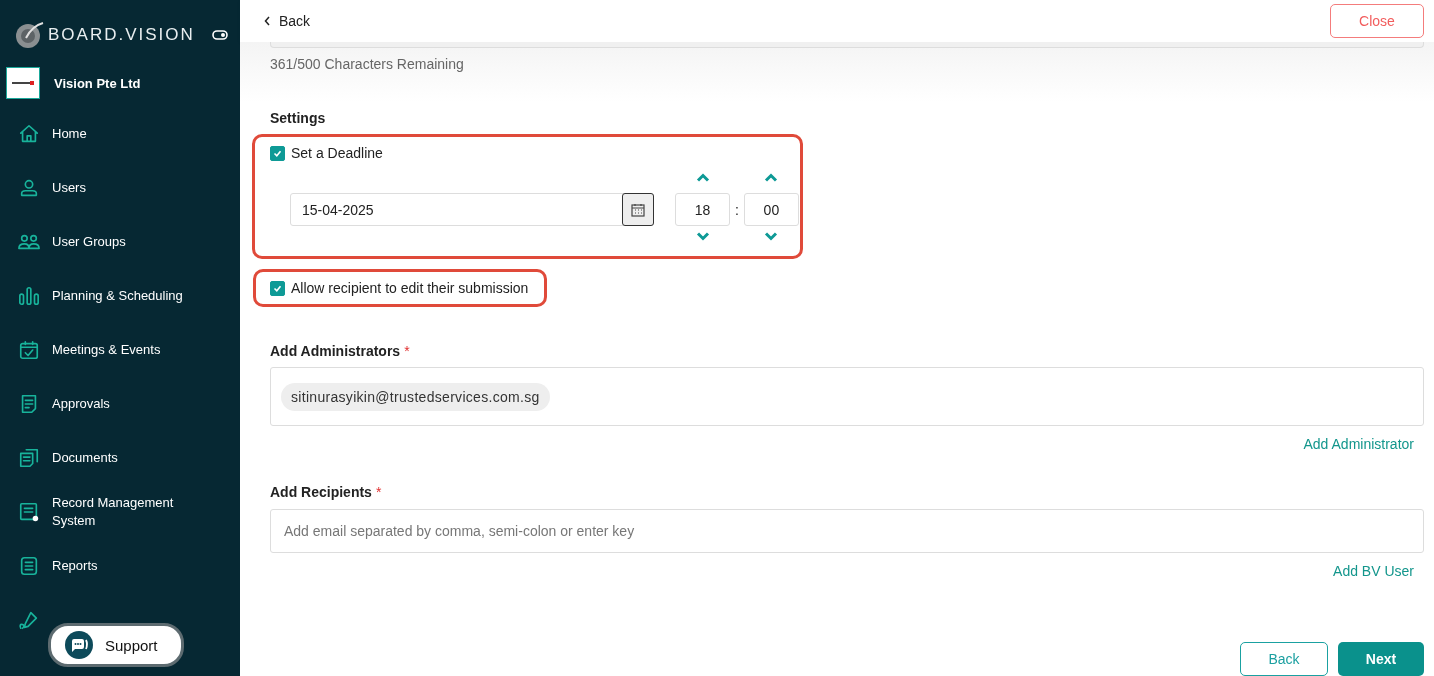  I want to click on documents-icon, so click(29, 458).